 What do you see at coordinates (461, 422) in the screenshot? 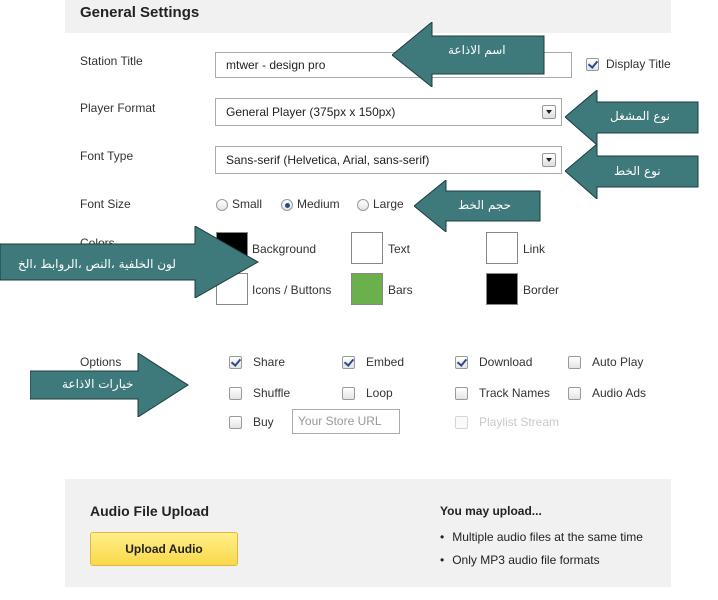
I see `playlist-stream-checkbox` at bounding box center [461, 422].